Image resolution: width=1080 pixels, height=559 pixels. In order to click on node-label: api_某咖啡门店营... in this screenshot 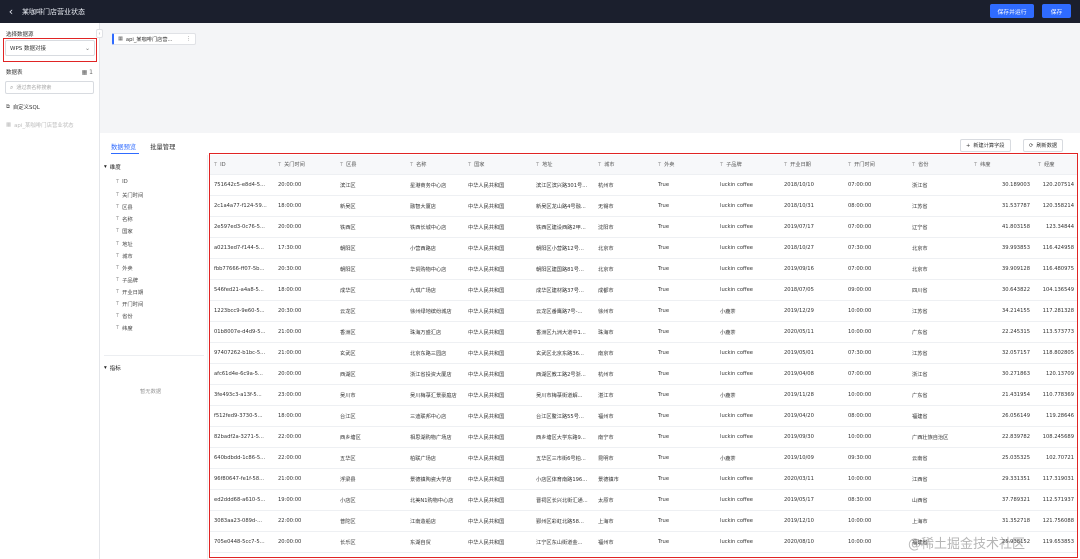, I will do `click(149, 39)`.